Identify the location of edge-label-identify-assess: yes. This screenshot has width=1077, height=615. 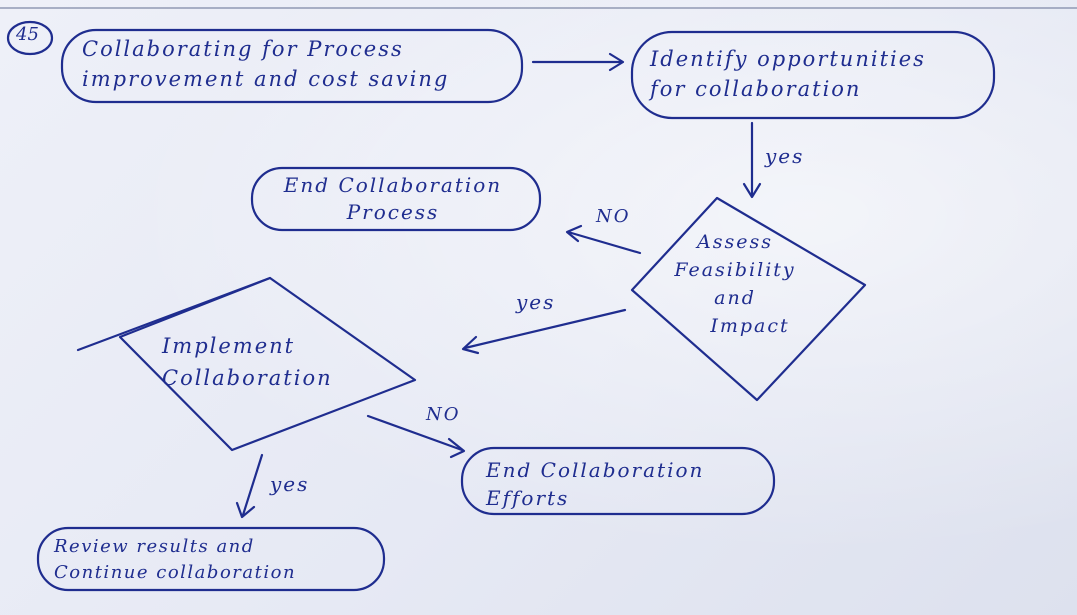
(785, 156).